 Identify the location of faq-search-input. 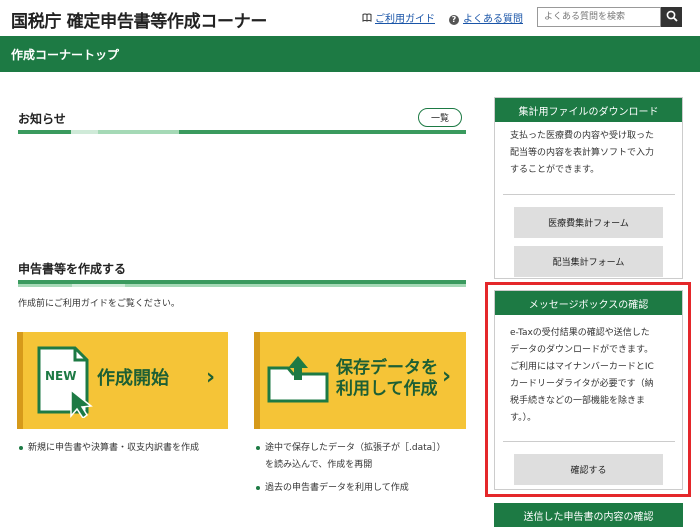
(599, 17).